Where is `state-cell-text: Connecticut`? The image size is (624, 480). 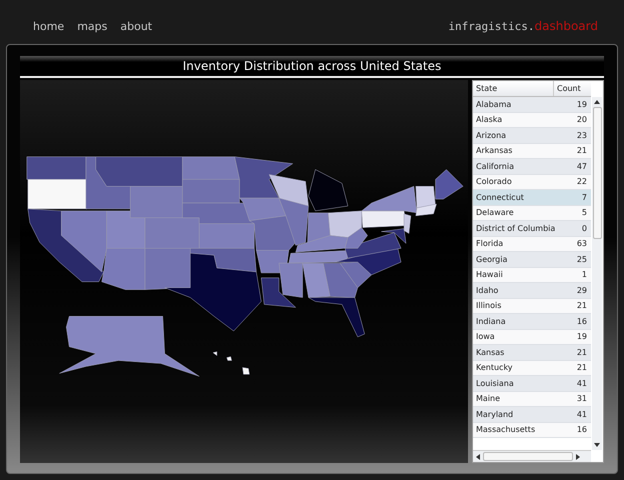
state-cell-text: Connecticut is located at coordinates (500, 197).